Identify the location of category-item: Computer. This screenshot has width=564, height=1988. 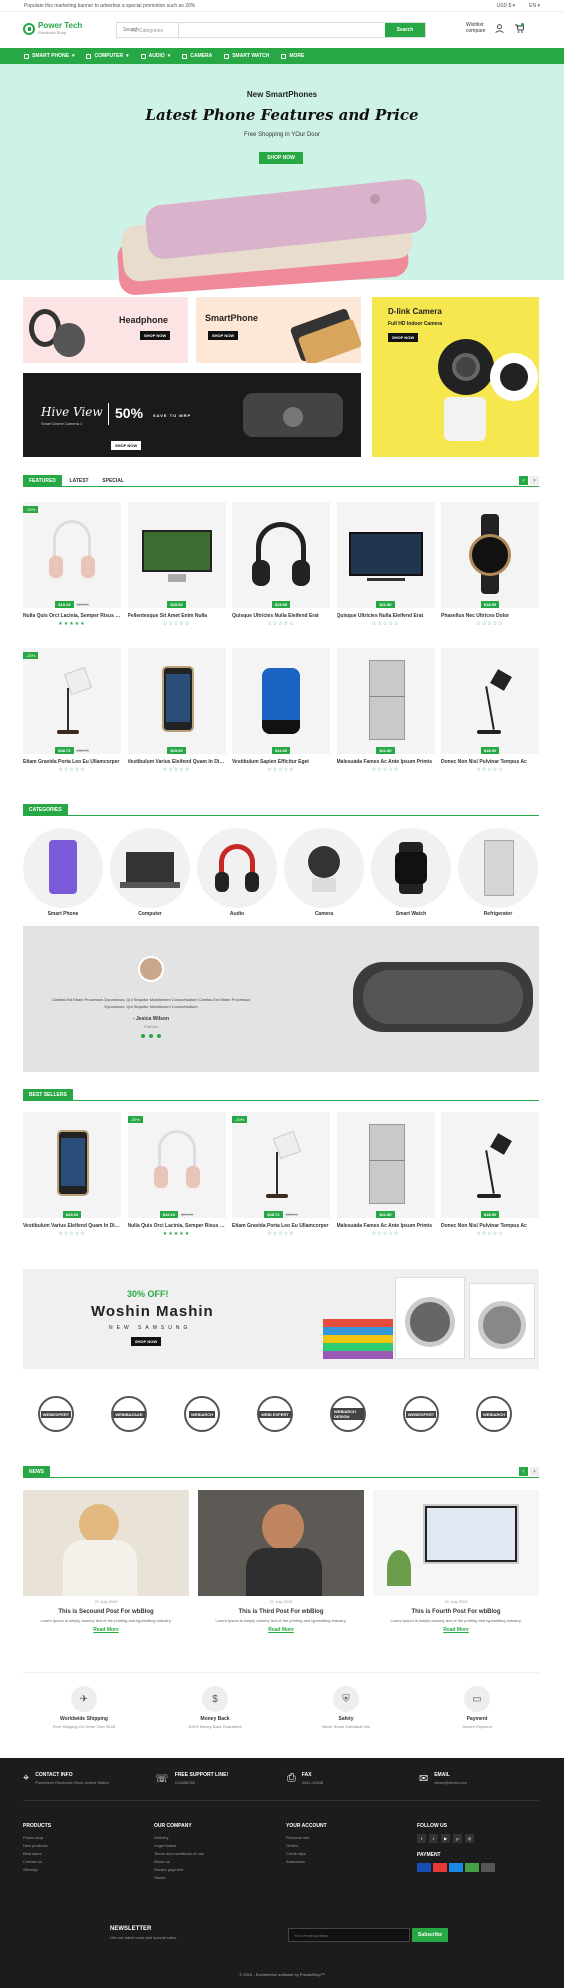
(150, 872).